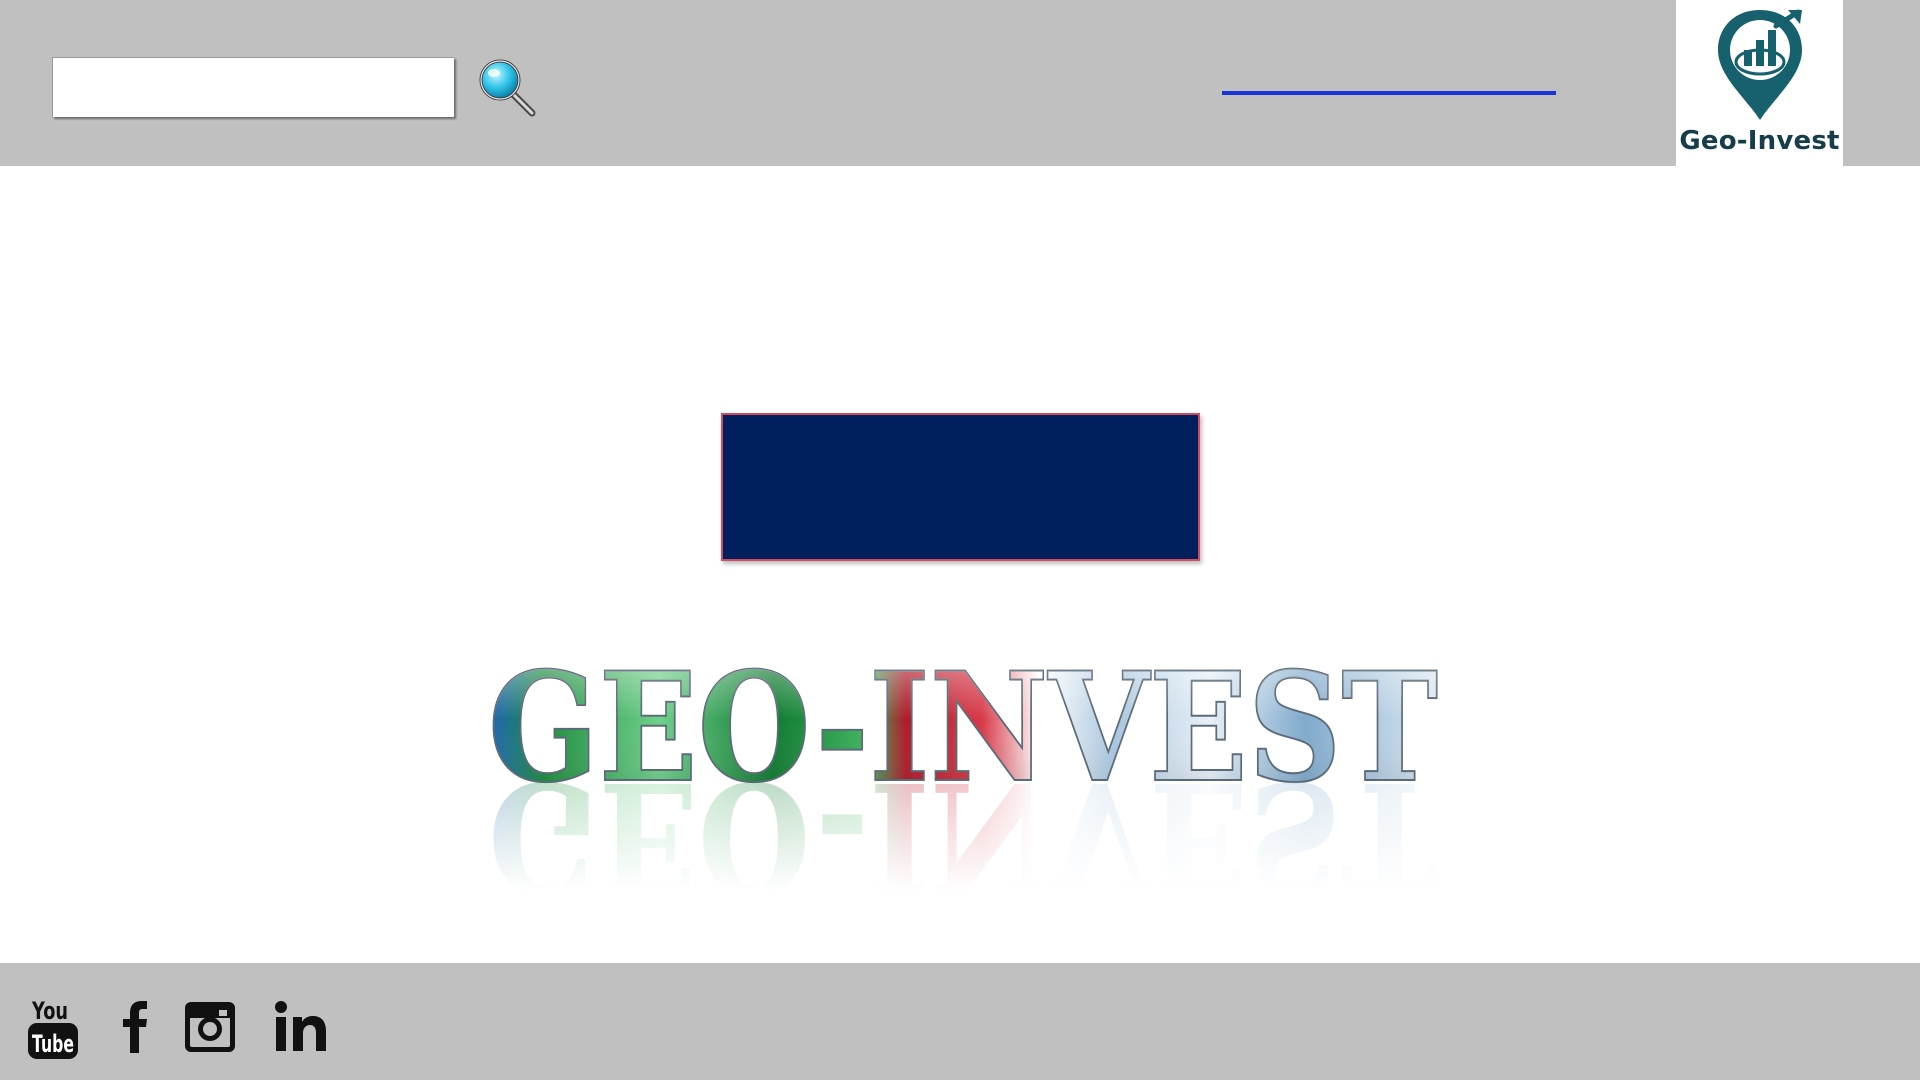 Image resolution: width=1920 pixels, height=1080 pixels. Describe the element at coordinates (53, 1044) in the screenshot. I see `svg-text: Tube` at that location.